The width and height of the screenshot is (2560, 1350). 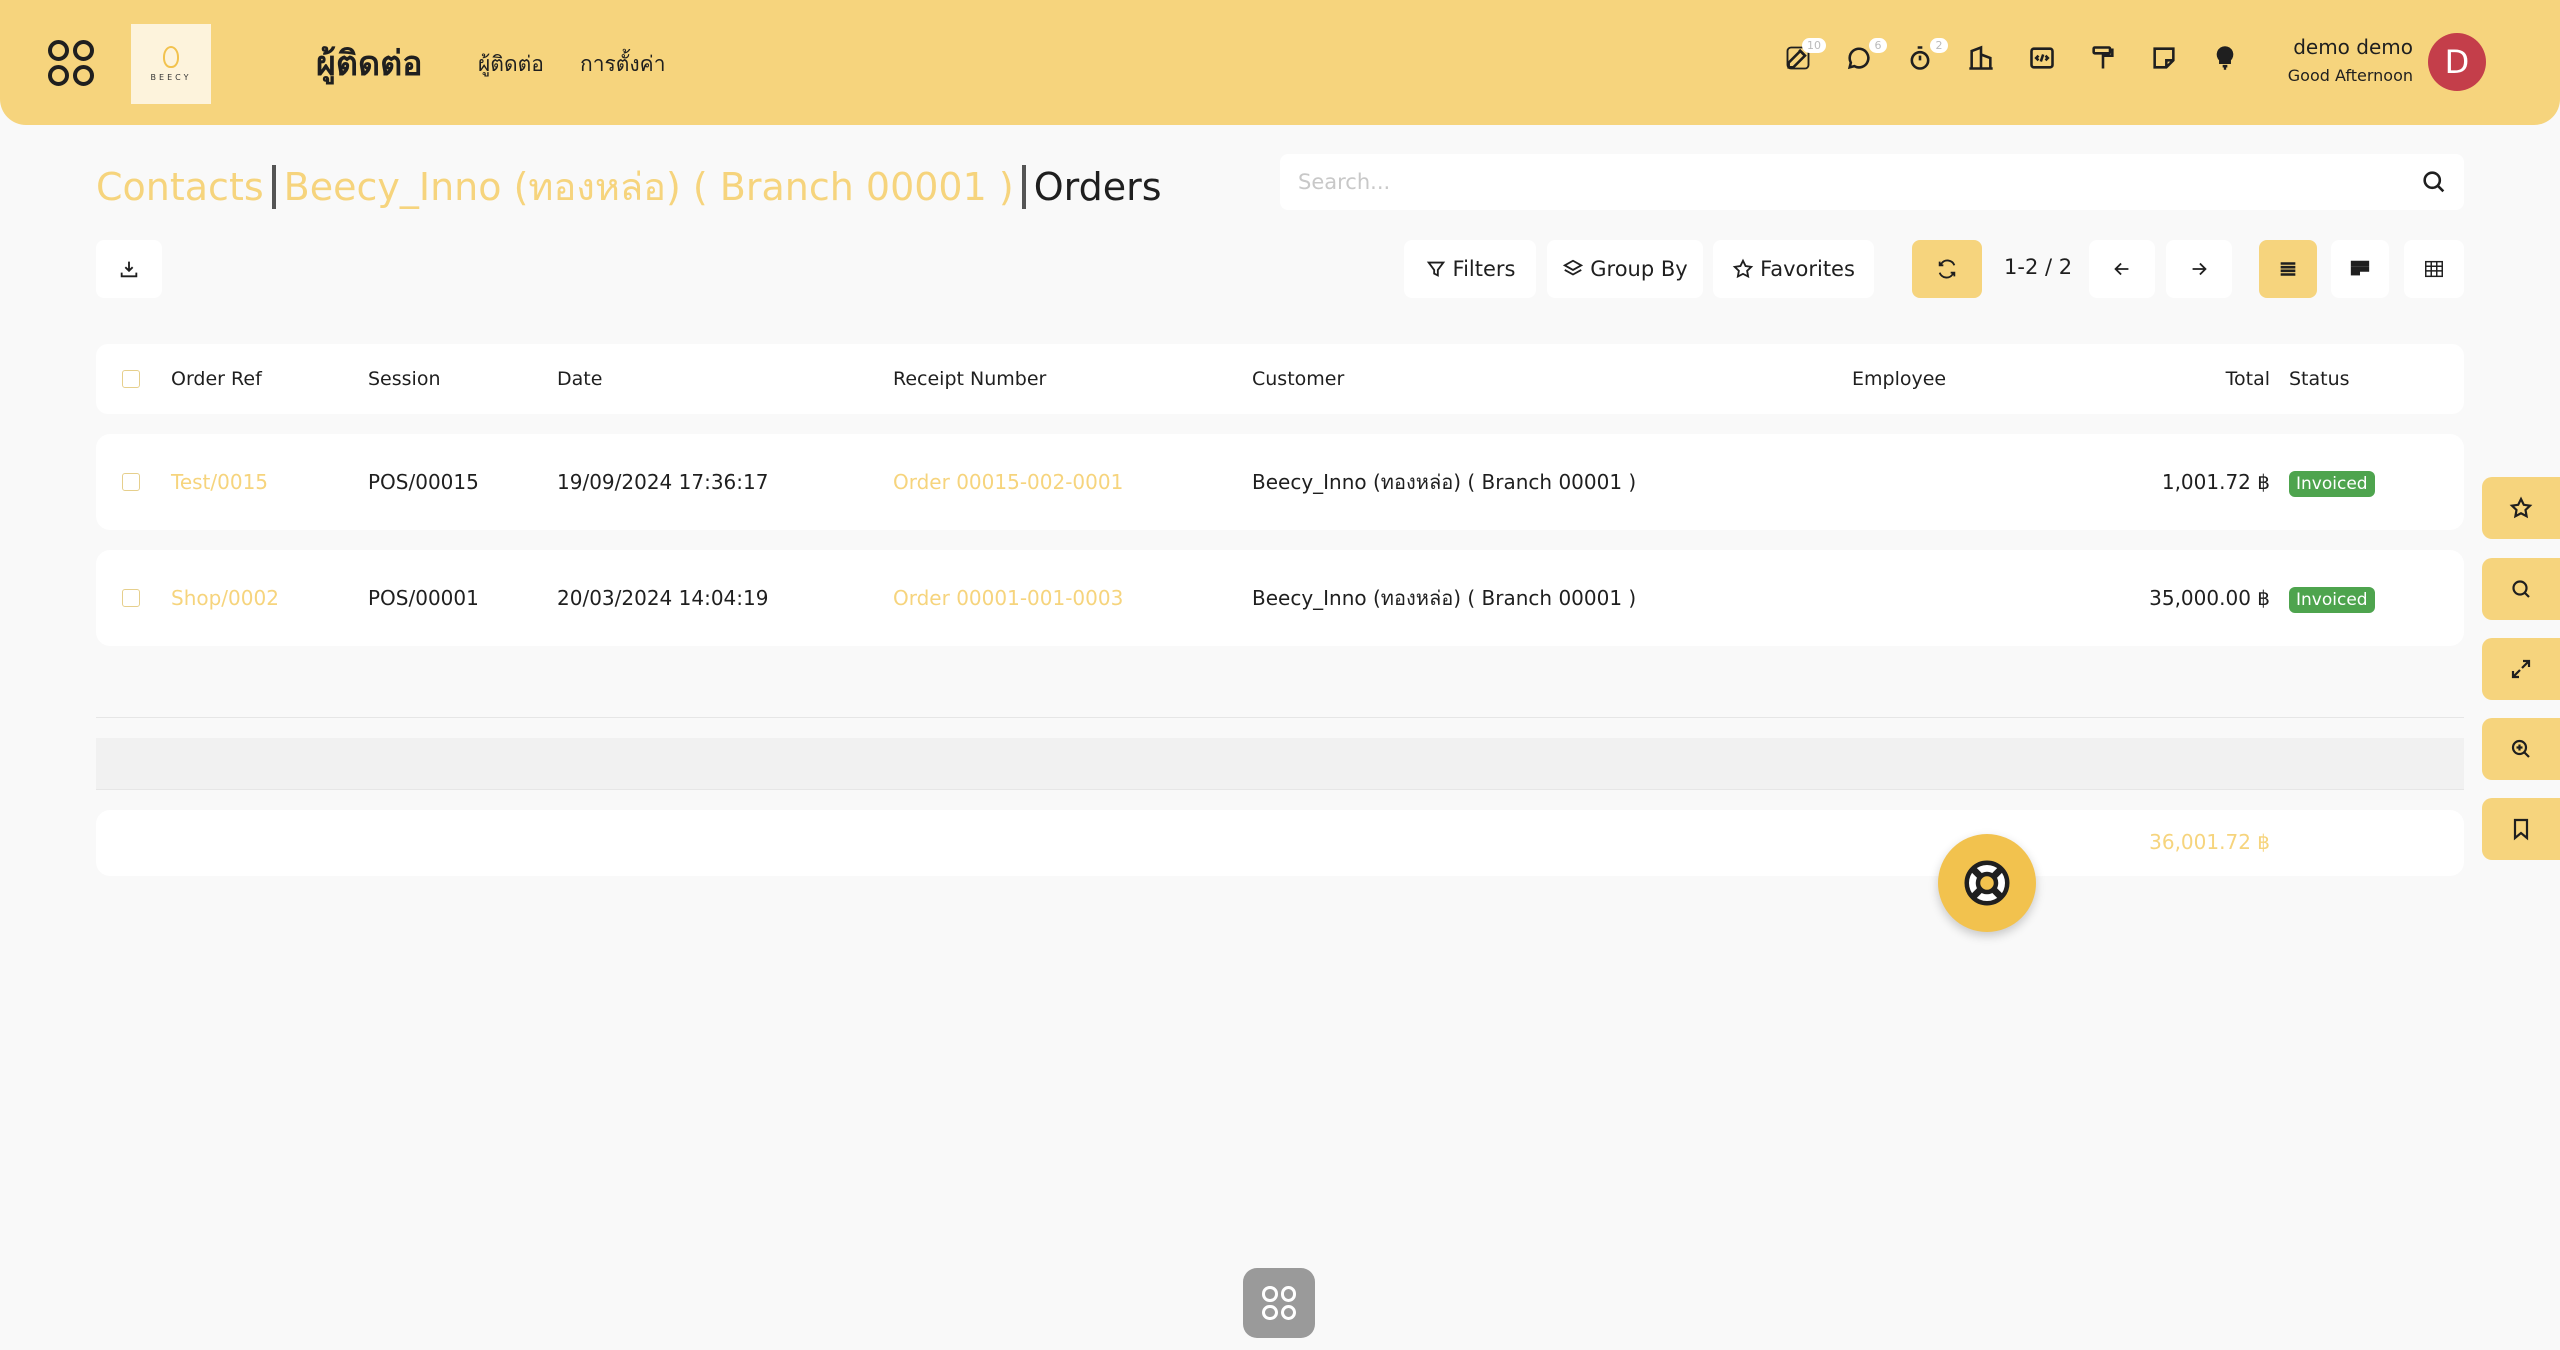 I want to click on sum-total: 36,001.72 ฿, so click(x=2209, y=842).